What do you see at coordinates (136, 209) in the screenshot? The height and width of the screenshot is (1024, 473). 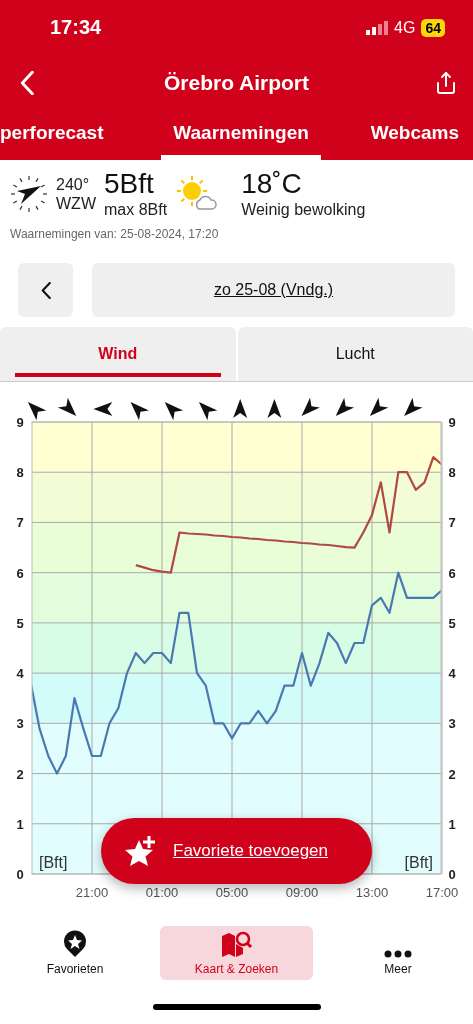 I see `wind-max: max 8Bft` at bounding box center [136, 209].